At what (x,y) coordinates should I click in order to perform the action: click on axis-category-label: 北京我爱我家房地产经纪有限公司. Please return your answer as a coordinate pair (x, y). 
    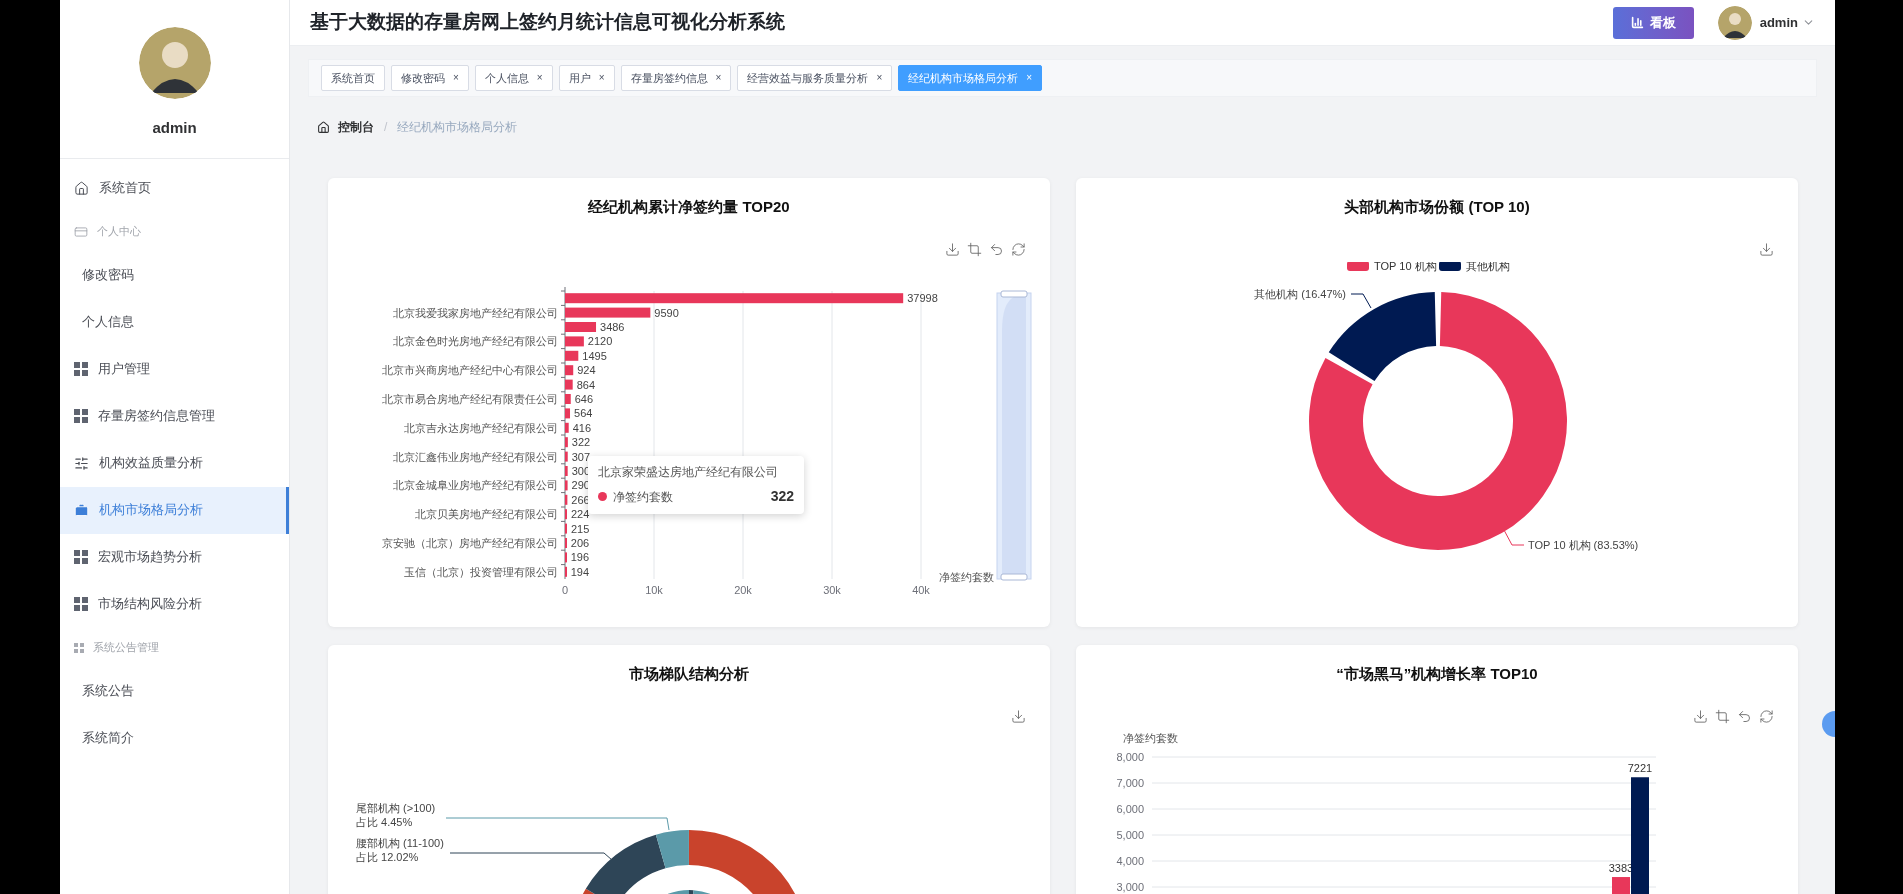
    Looking at the image, I should click on (475, 312).